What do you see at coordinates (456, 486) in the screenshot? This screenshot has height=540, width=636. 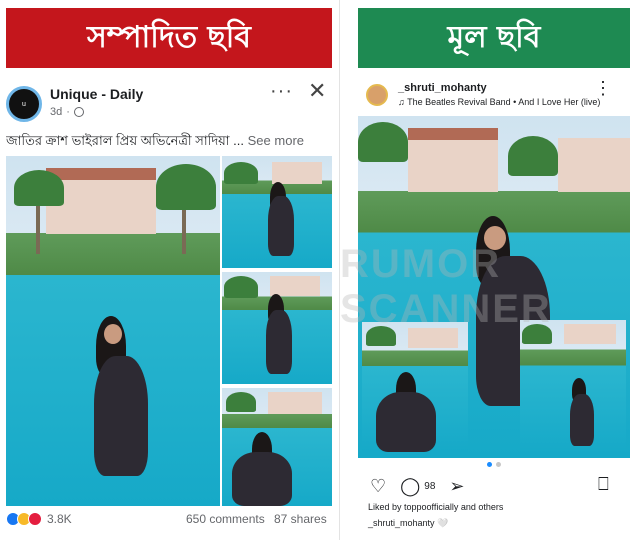 I see `share-icon: ➢` at bounding box center [456, 486].